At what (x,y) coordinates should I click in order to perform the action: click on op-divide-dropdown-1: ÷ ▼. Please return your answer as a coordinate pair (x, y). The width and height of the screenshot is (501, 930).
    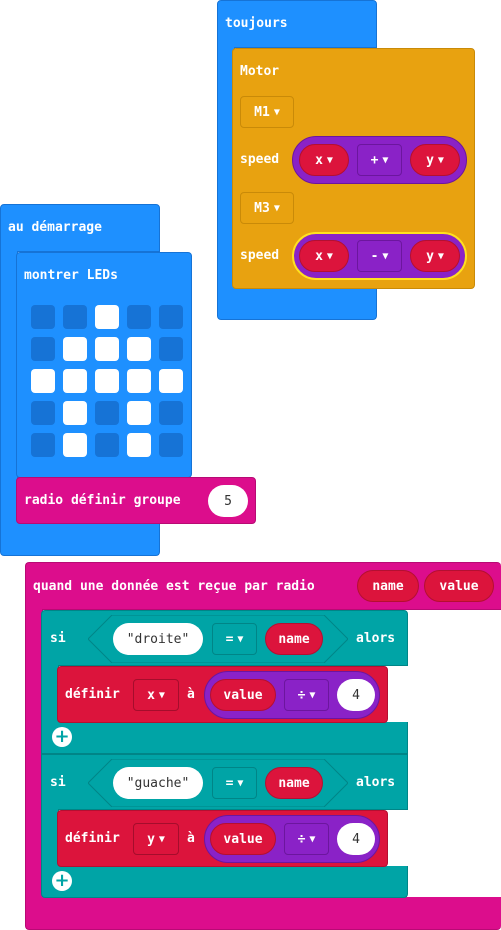
    Looking at the image, I should click on (306, 695).